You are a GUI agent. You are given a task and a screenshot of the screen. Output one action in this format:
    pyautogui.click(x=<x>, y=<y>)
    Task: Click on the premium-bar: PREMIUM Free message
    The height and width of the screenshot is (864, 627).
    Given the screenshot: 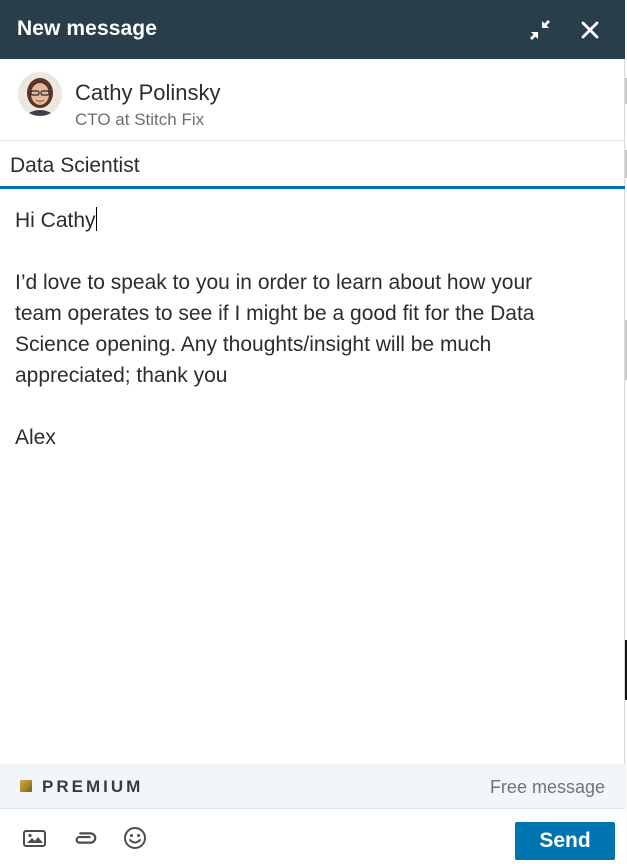 What is the action you would take?
    pyautogui.click(x=312, y=786)
    